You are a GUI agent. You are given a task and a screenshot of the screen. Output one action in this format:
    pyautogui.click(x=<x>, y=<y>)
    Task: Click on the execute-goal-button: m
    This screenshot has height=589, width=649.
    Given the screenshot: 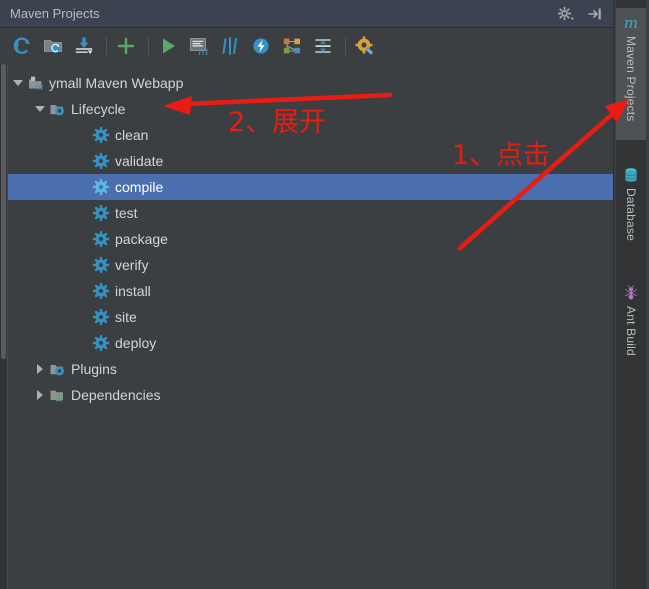 What is the action you would take?
    pyautogui.click(x=199, y=46)
    